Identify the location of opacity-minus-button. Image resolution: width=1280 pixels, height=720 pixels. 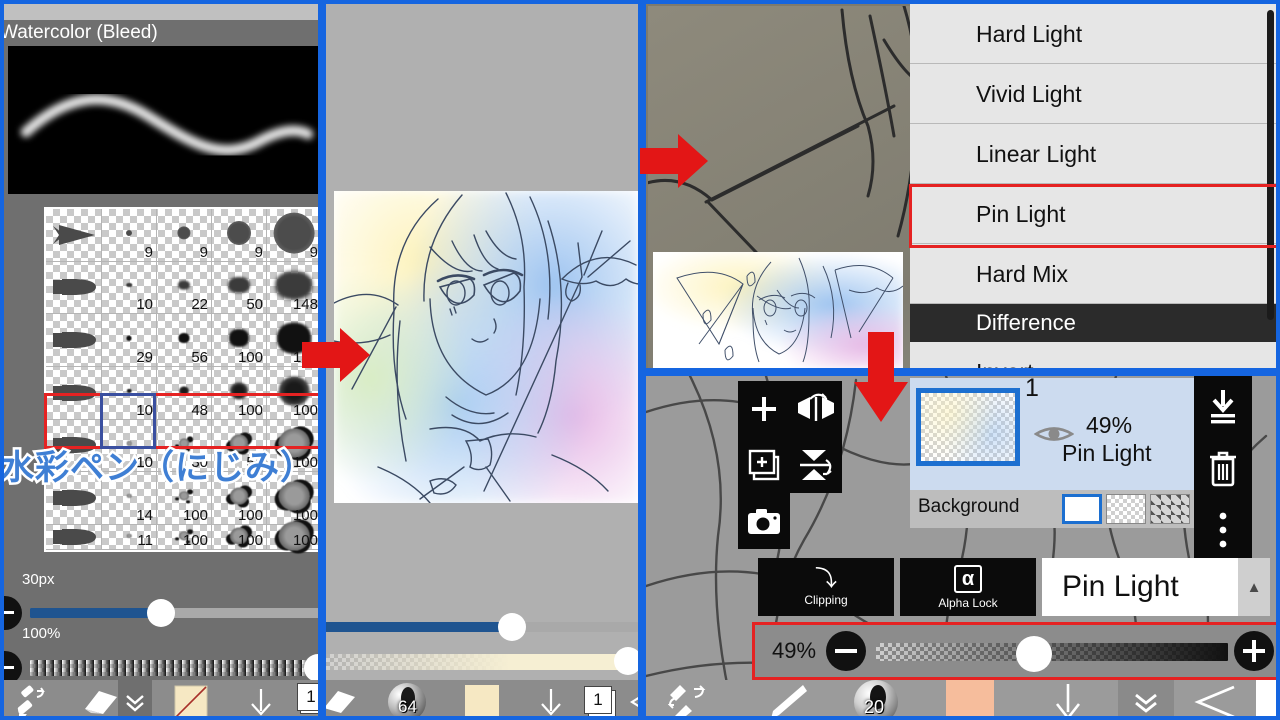
(846, 651).